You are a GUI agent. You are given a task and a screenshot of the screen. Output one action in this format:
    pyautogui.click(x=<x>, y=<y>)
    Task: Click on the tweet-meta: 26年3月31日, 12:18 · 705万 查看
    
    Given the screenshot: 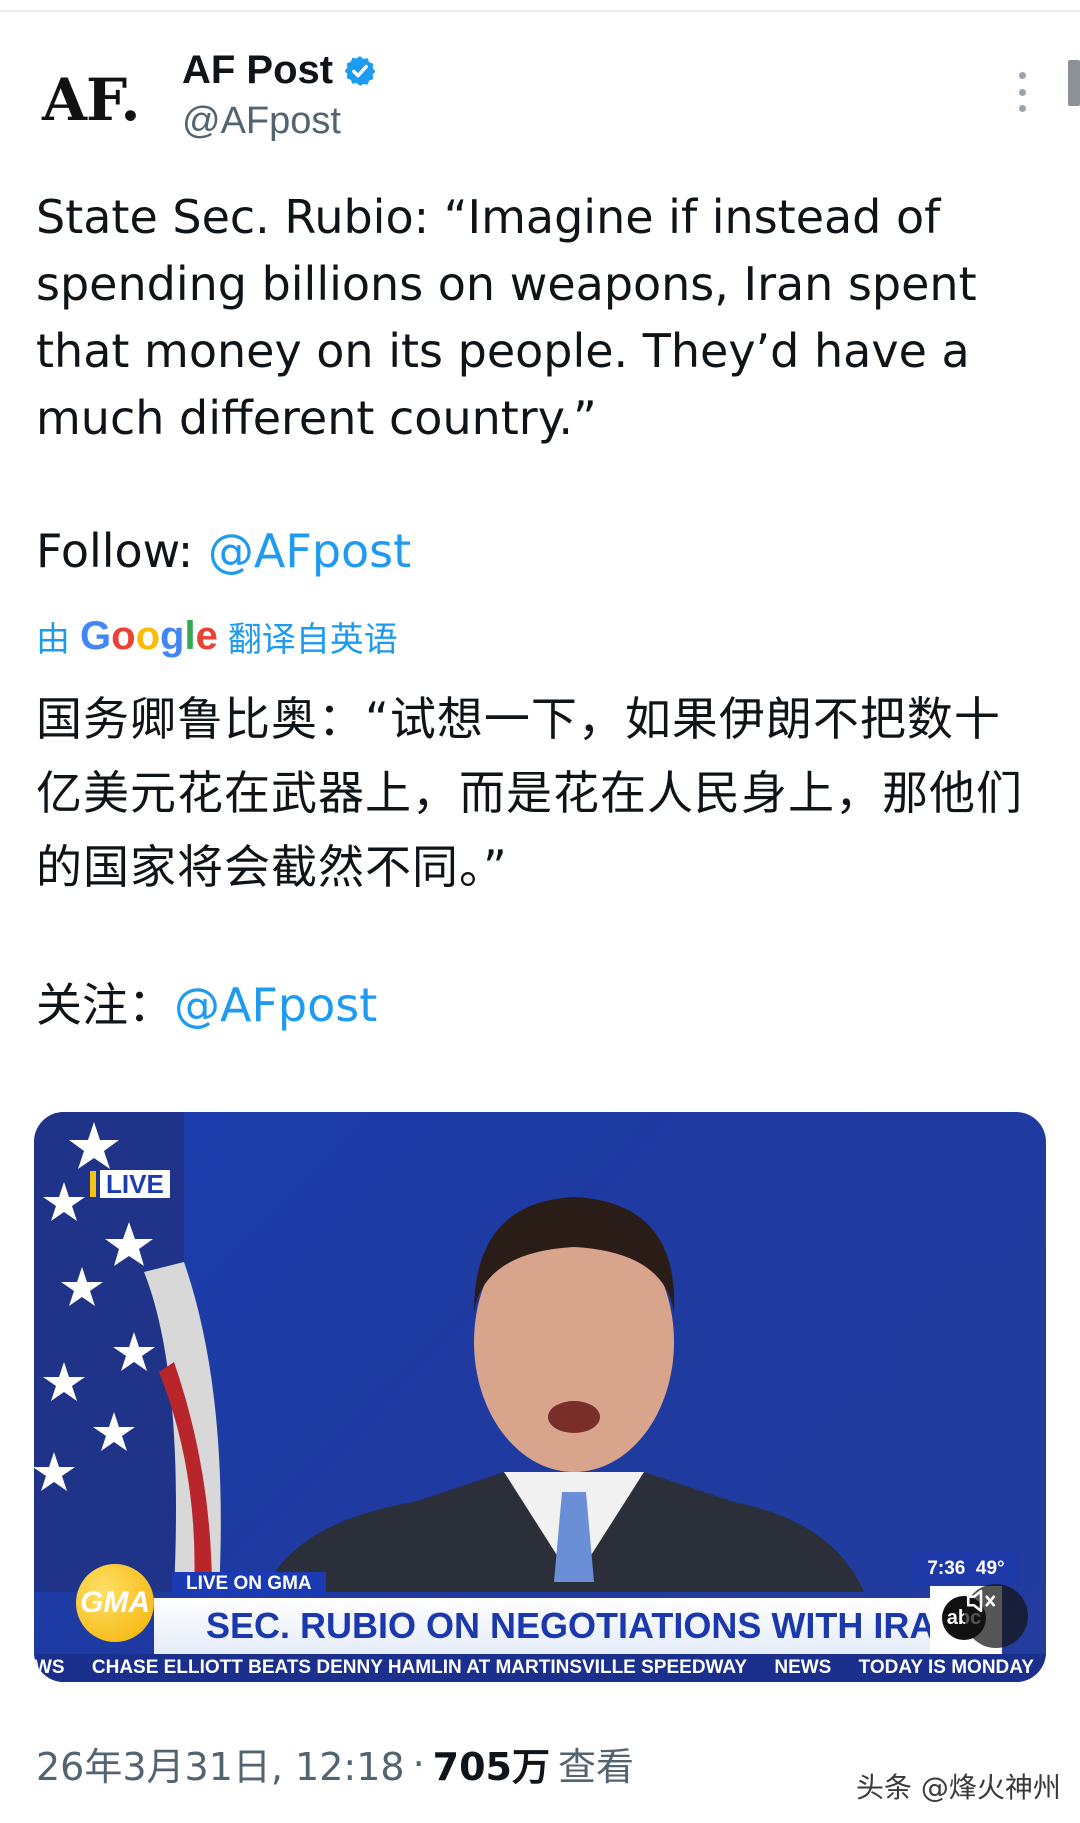 What is the action you would take?
    pyautogui.click(x=335, y=1763)
    